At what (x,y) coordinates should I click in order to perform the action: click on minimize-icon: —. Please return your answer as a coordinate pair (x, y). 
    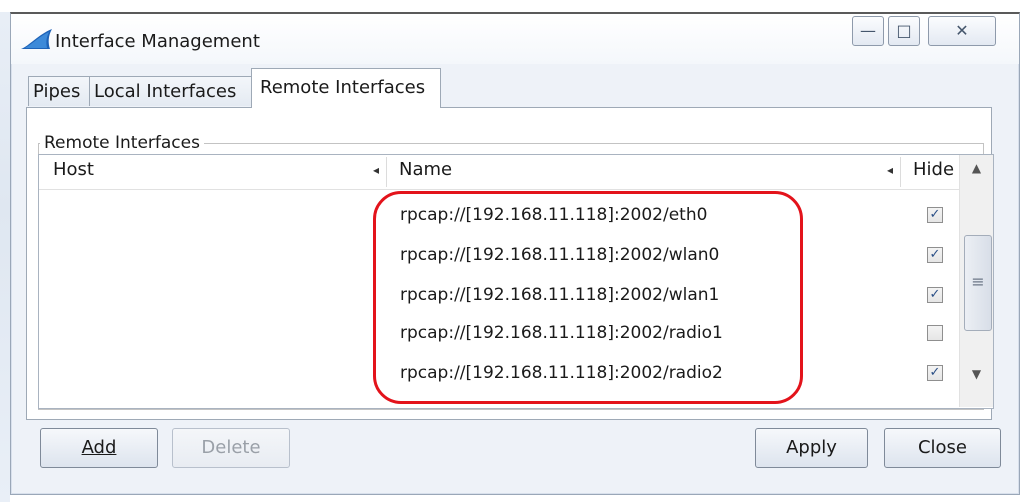
    Looking at the image, I should click on (868, 30).